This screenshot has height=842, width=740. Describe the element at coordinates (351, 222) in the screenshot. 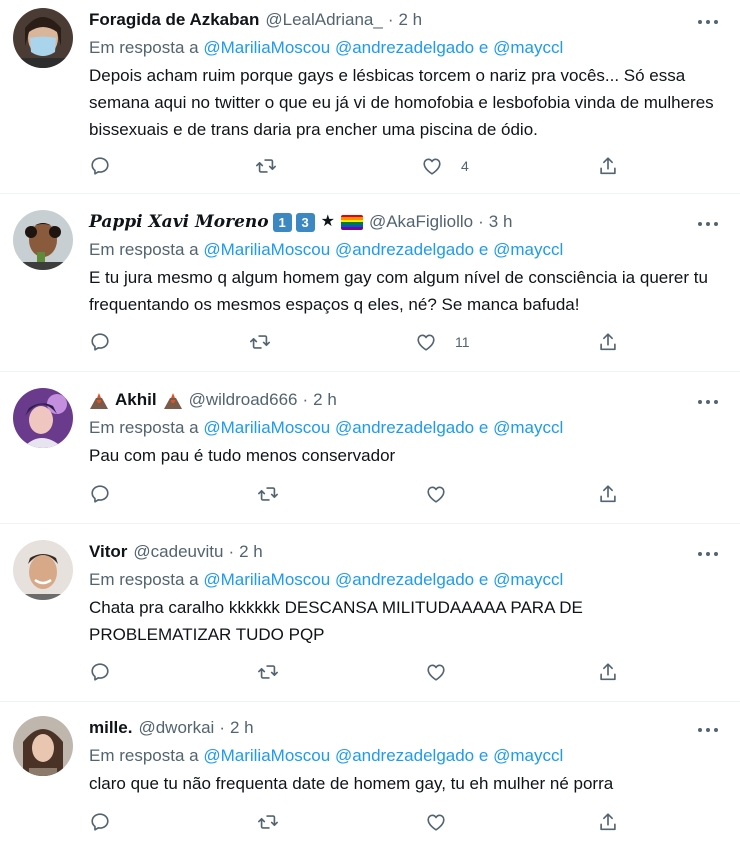

I see `rainbow-flag-icon` at that location.